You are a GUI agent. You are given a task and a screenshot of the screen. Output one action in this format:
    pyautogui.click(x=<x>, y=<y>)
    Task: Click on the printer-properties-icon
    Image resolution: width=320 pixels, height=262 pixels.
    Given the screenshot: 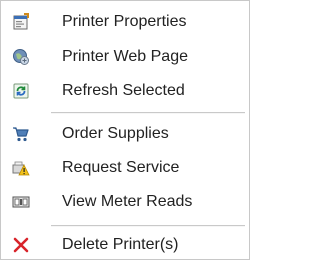 What is the action you would take?
    pyautogui.click(x=21, y=22)
    